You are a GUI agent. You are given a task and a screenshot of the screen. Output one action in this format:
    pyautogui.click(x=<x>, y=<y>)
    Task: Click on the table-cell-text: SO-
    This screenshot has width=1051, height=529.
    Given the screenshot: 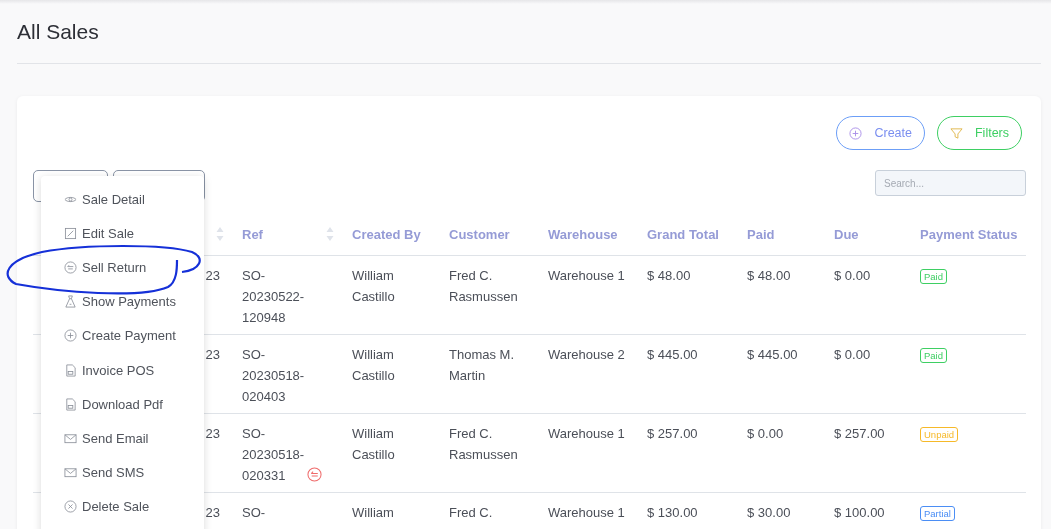 What is the action you would take?
    pyautogui.click(x=254, y=513)
    